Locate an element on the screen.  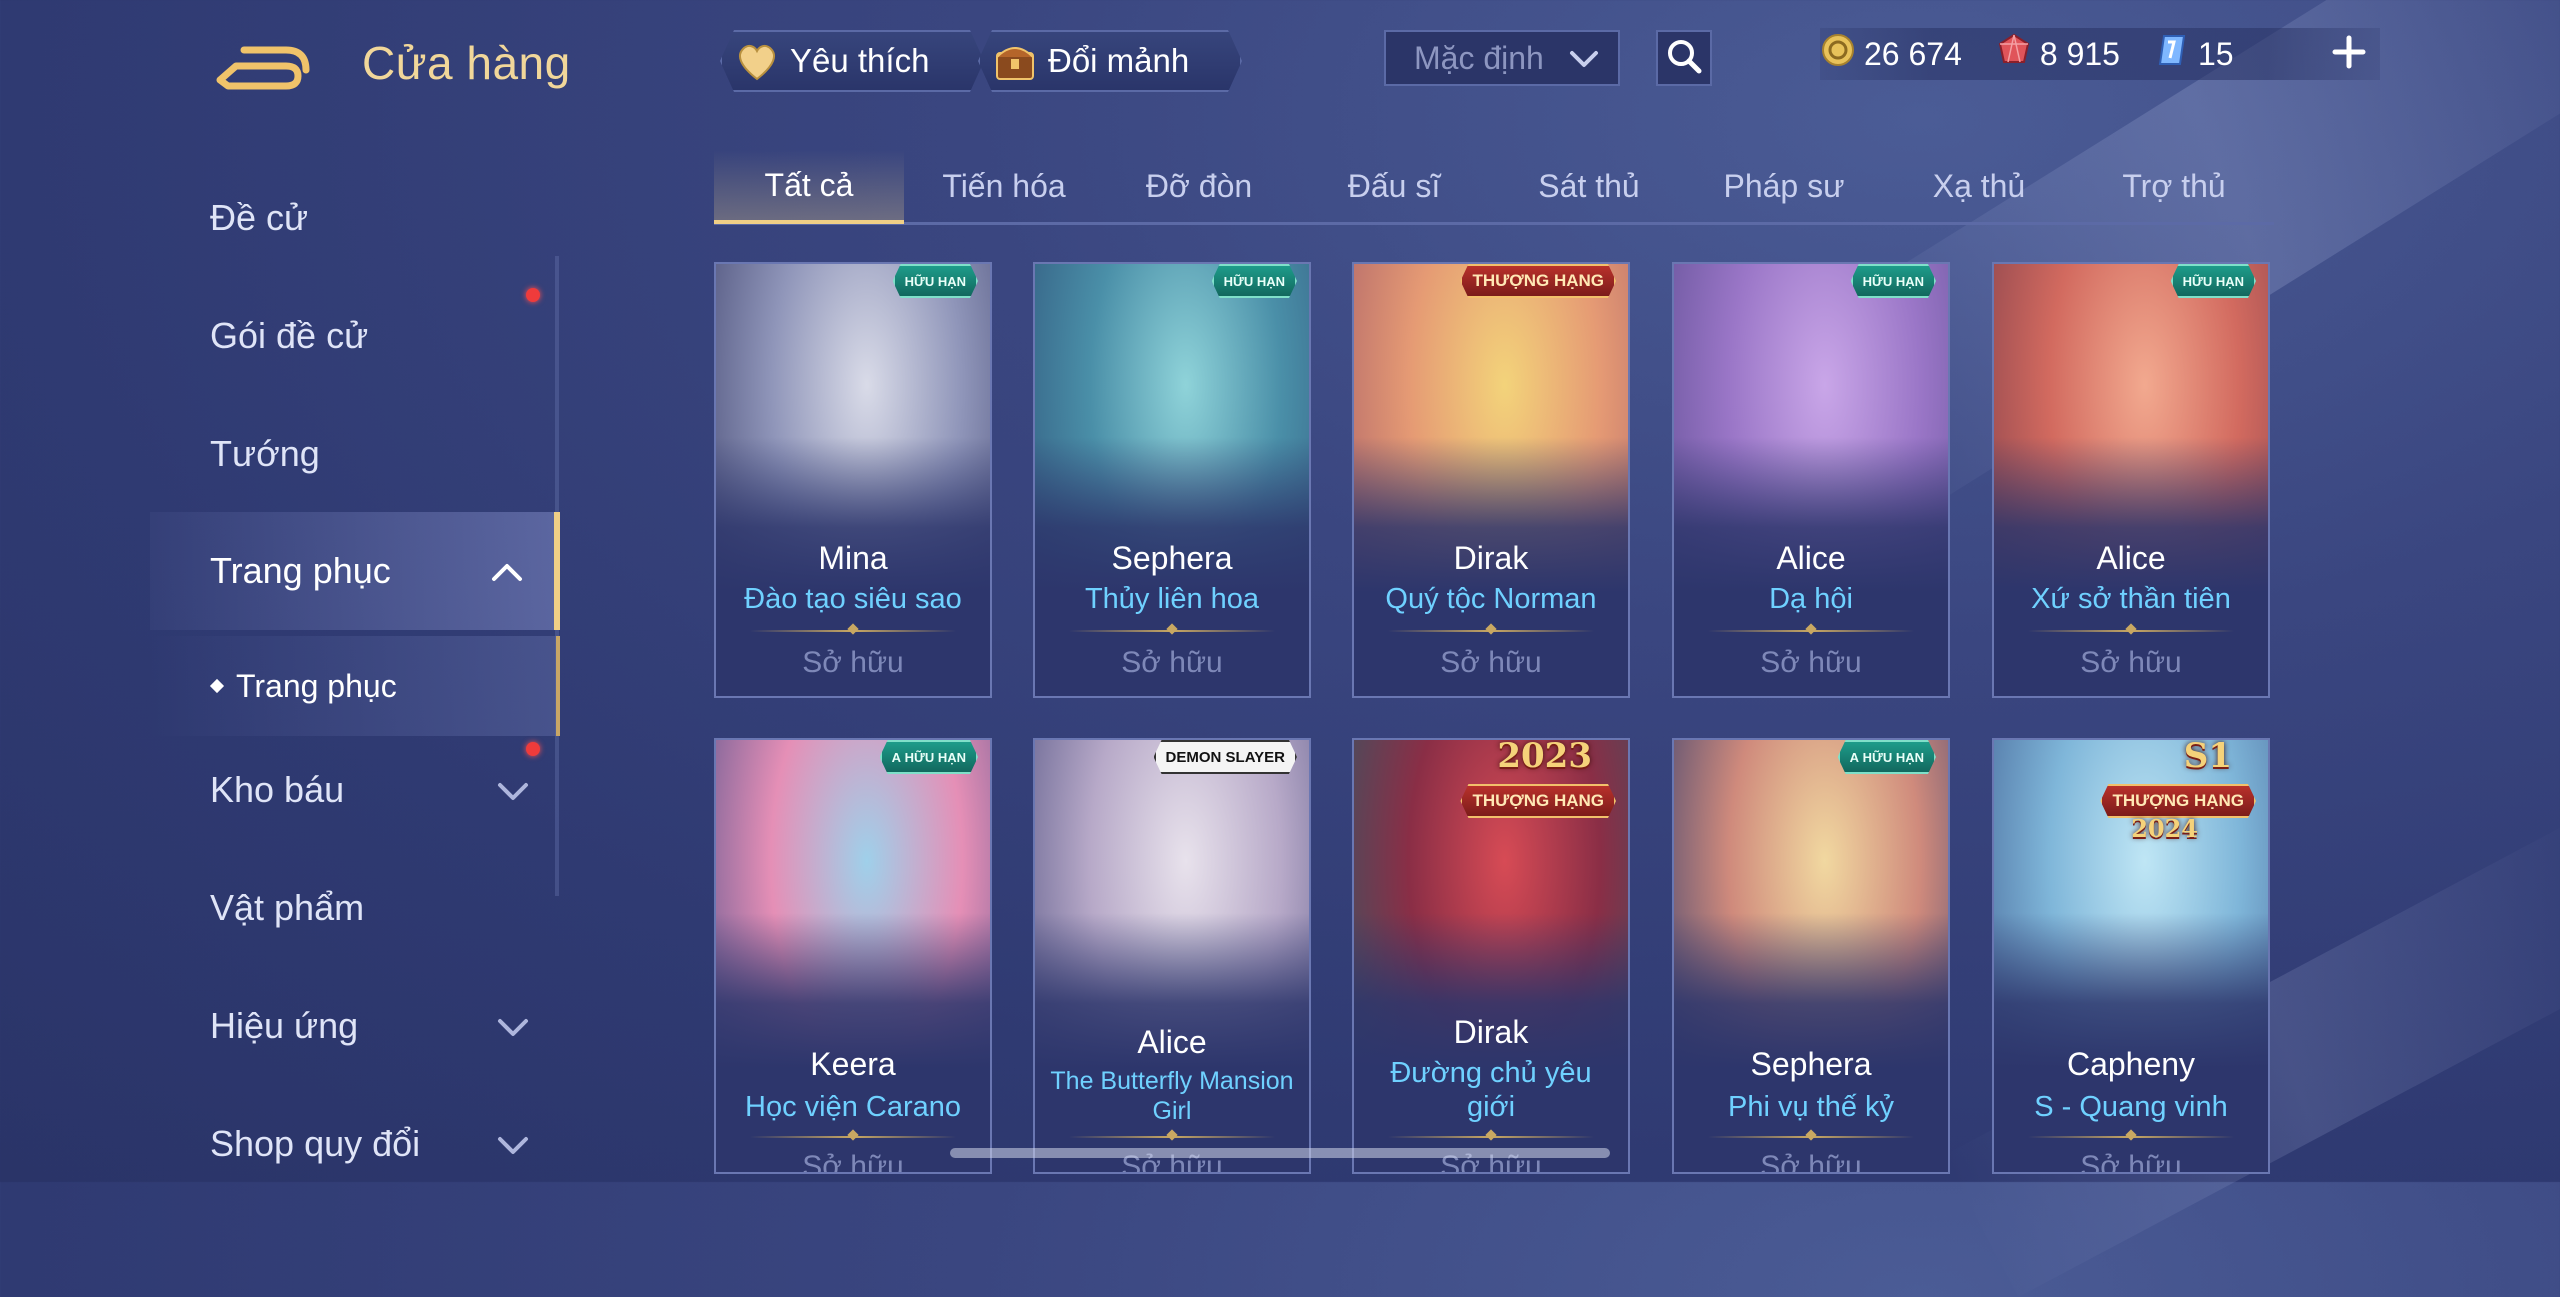
favorites-label: Yêu thích is located at coordinates (860, 60).